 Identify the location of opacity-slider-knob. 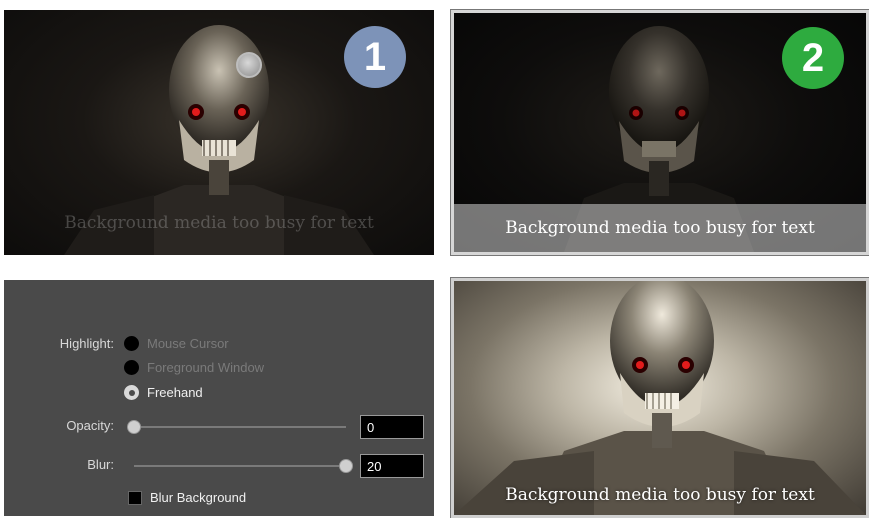
(134, 427).